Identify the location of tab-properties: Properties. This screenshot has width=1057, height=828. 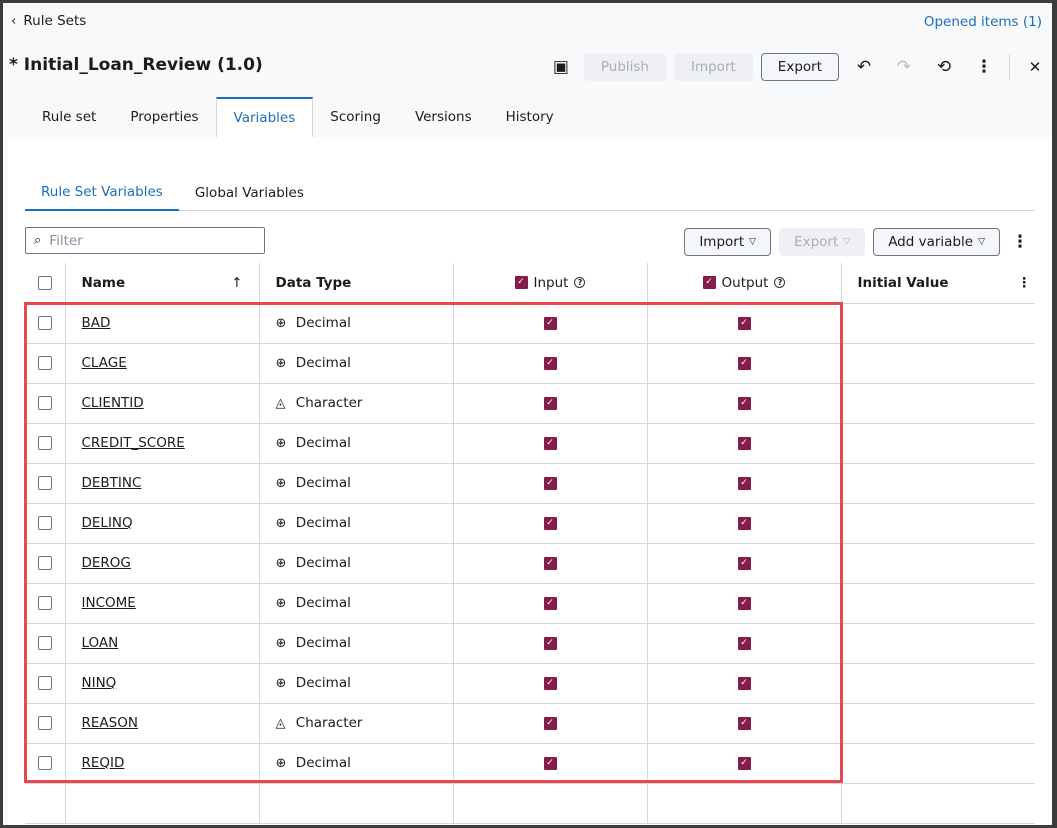
(164, 117).